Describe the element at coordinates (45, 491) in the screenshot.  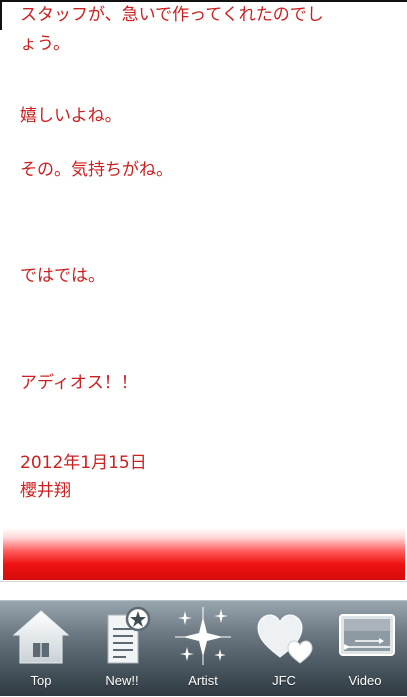
I see `author-line: 櫻井翔` at that location.